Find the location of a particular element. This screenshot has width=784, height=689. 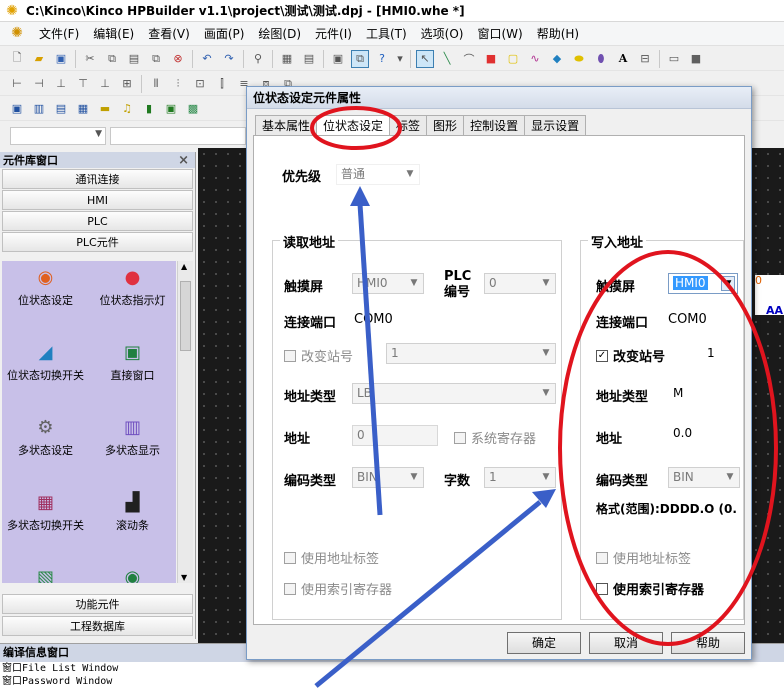

component-wordlamp-icon: ▦ is located at coordinates (83, 109).